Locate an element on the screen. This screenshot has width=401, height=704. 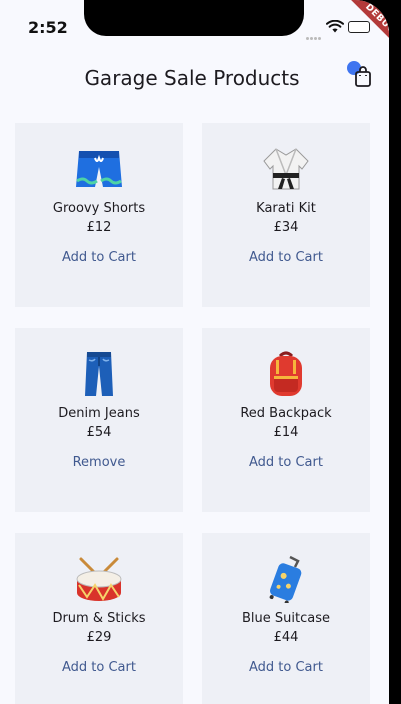
wifi-icon is located at coordinates (335, 26).